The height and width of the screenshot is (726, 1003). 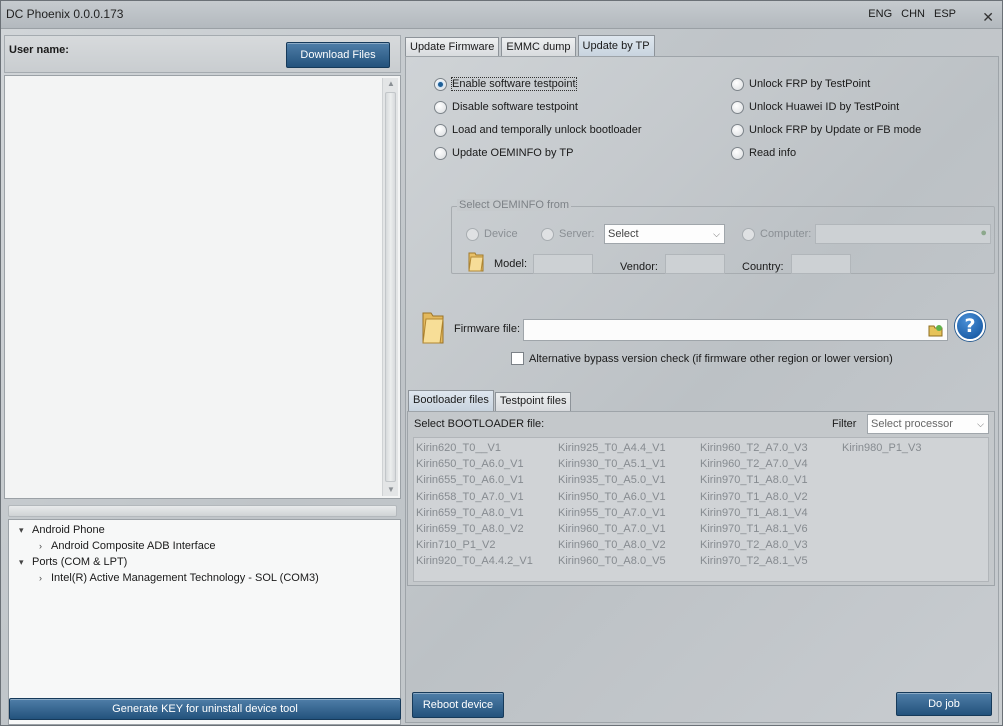 What do you see at coordinates (970, 326) in the screenshot?
I see `help-icon: ?` at bounding box center [970, 326].